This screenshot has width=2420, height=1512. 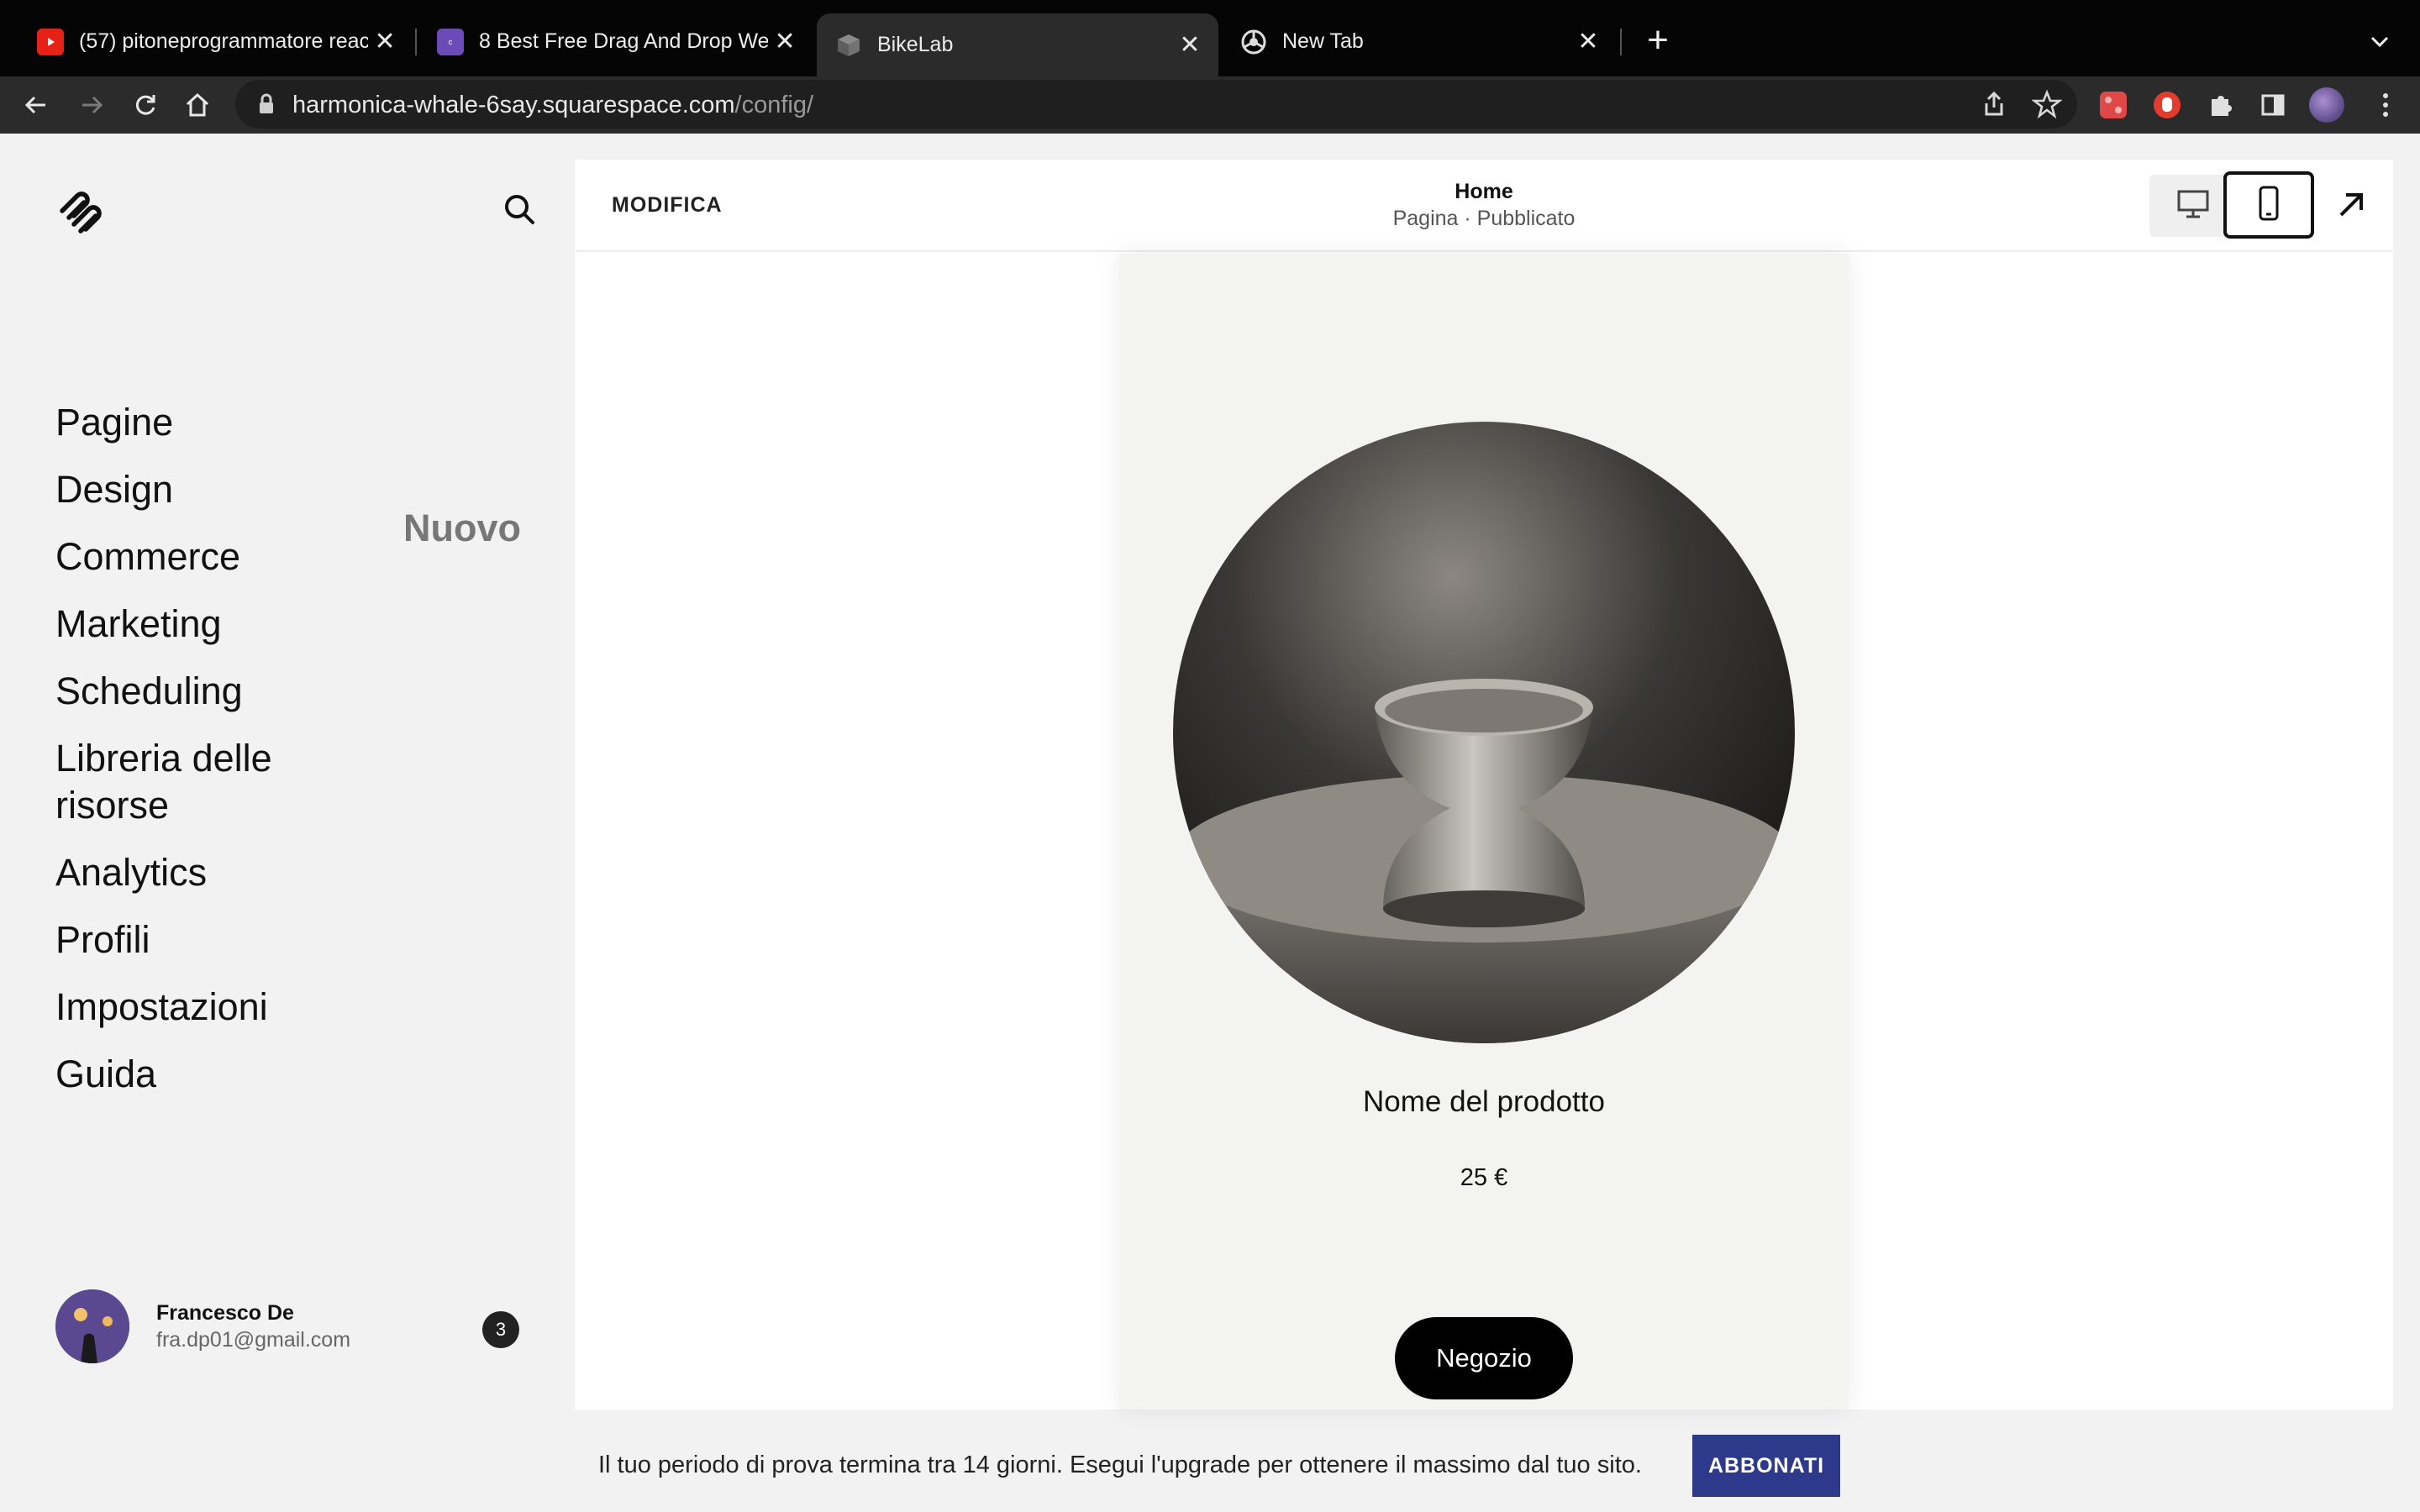 What do you see at coordinates (774, 105) in the screenshot?
I see `url-path: /config/` at bounding box center [774, 105].